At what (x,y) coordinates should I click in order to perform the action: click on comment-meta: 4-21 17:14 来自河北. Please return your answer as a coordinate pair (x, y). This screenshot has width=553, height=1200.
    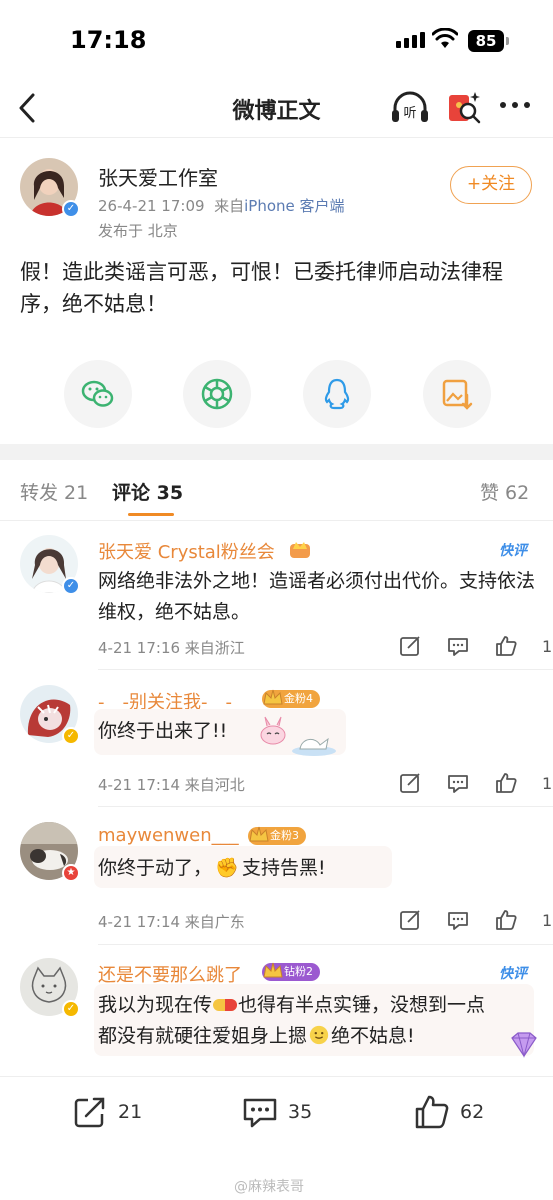
    Looking at the image, I should click on (171, 785).